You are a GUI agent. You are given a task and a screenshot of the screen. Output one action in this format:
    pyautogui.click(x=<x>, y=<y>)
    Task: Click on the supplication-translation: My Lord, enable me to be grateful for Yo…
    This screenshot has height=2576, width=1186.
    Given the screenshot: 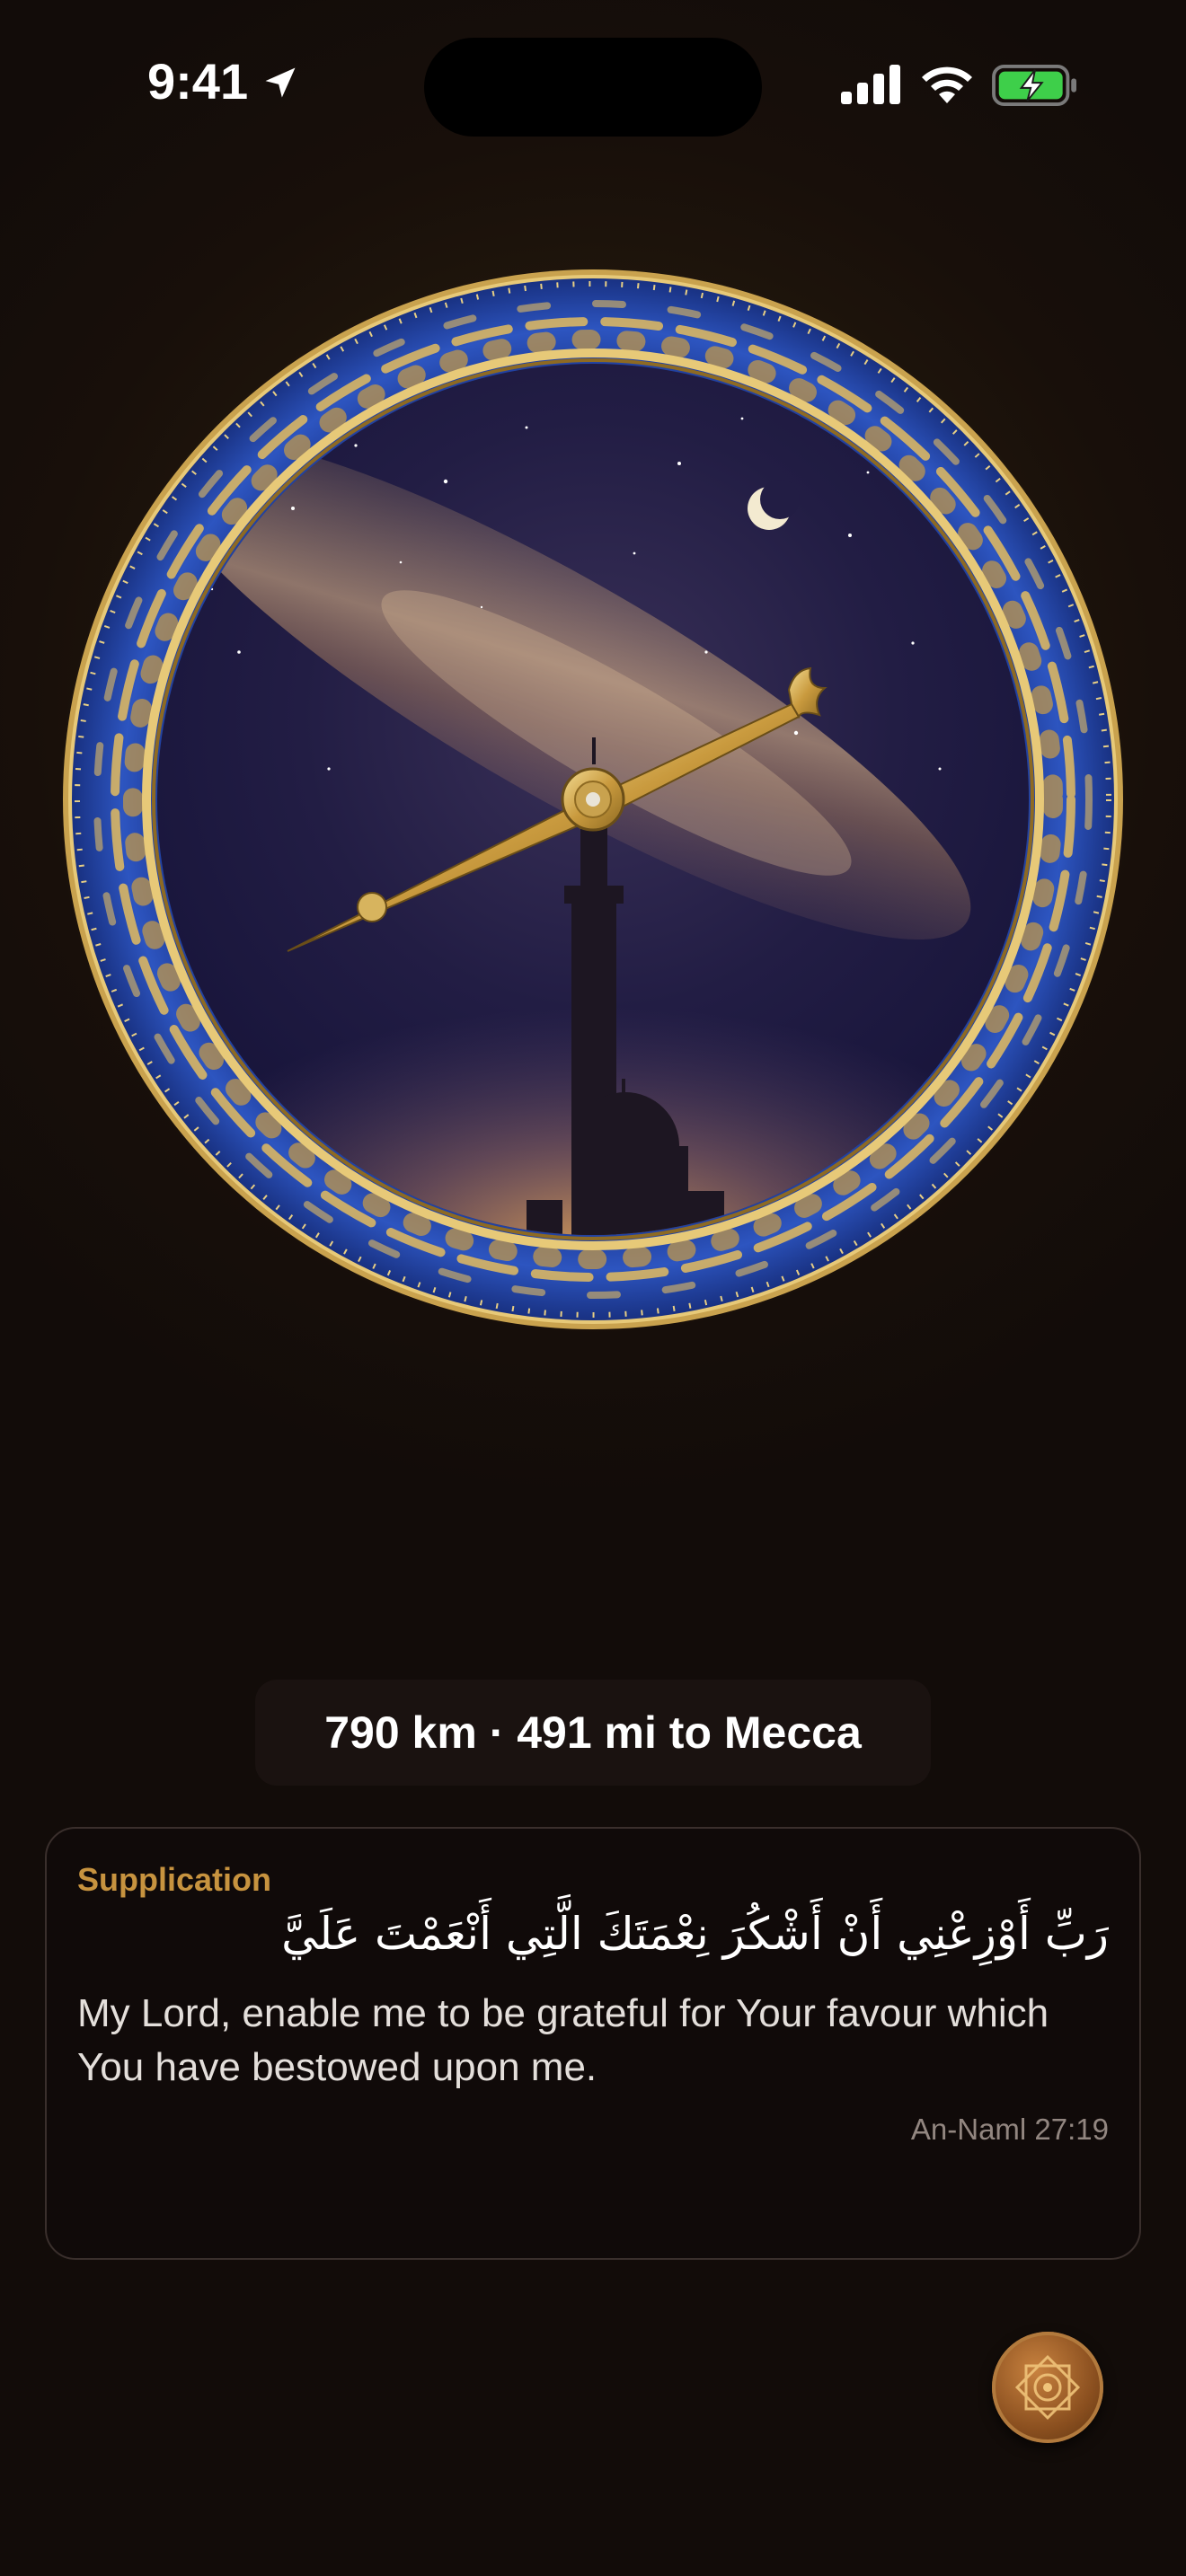 What is the action you would take?
    pyautogui.click(x=563, y=2040)
    